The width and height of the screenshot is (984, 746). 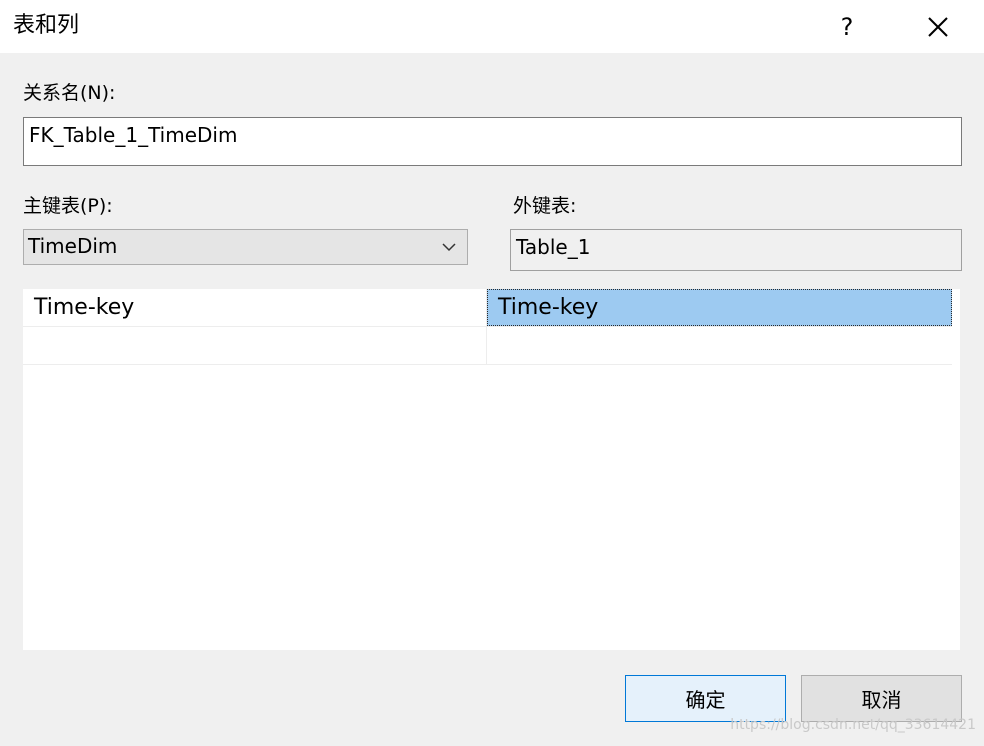 I want to click on table-row: Time-key Time-key, so click(x=487, y=308).